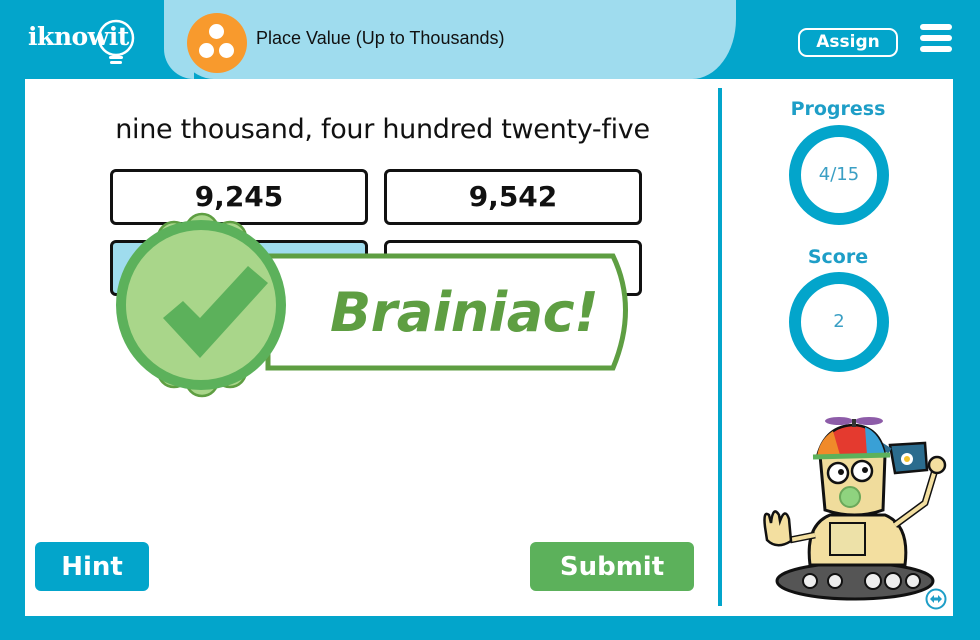 The width and height of the screenshot is (980, 640). I want to click on question-prompt: nine thousand, four hundred twenty-five, so click(382, 129).